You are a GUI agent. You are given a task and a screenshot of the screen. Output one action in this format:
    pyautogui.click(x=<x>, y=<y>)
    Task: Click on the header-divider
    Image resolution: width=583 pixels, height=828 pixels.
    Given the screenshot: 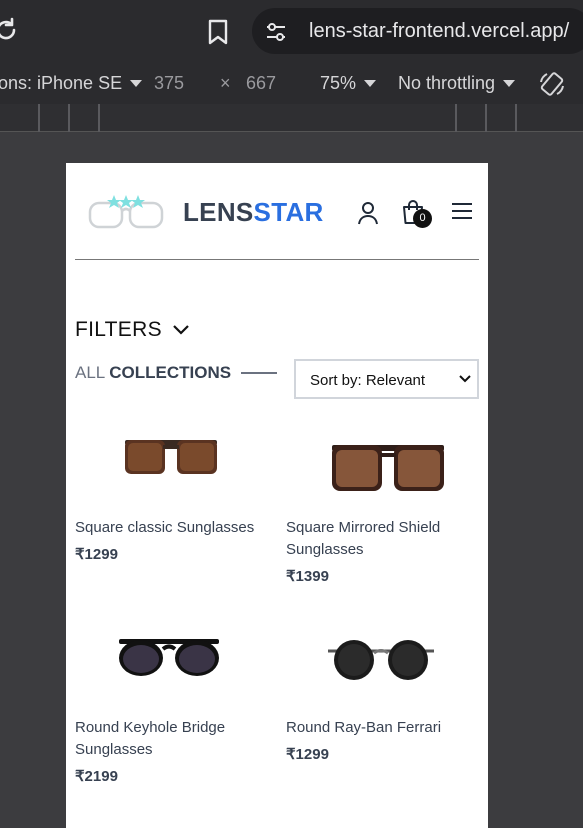 What is the action you would take?
    pyautogui.click(x=277, y=259)
    